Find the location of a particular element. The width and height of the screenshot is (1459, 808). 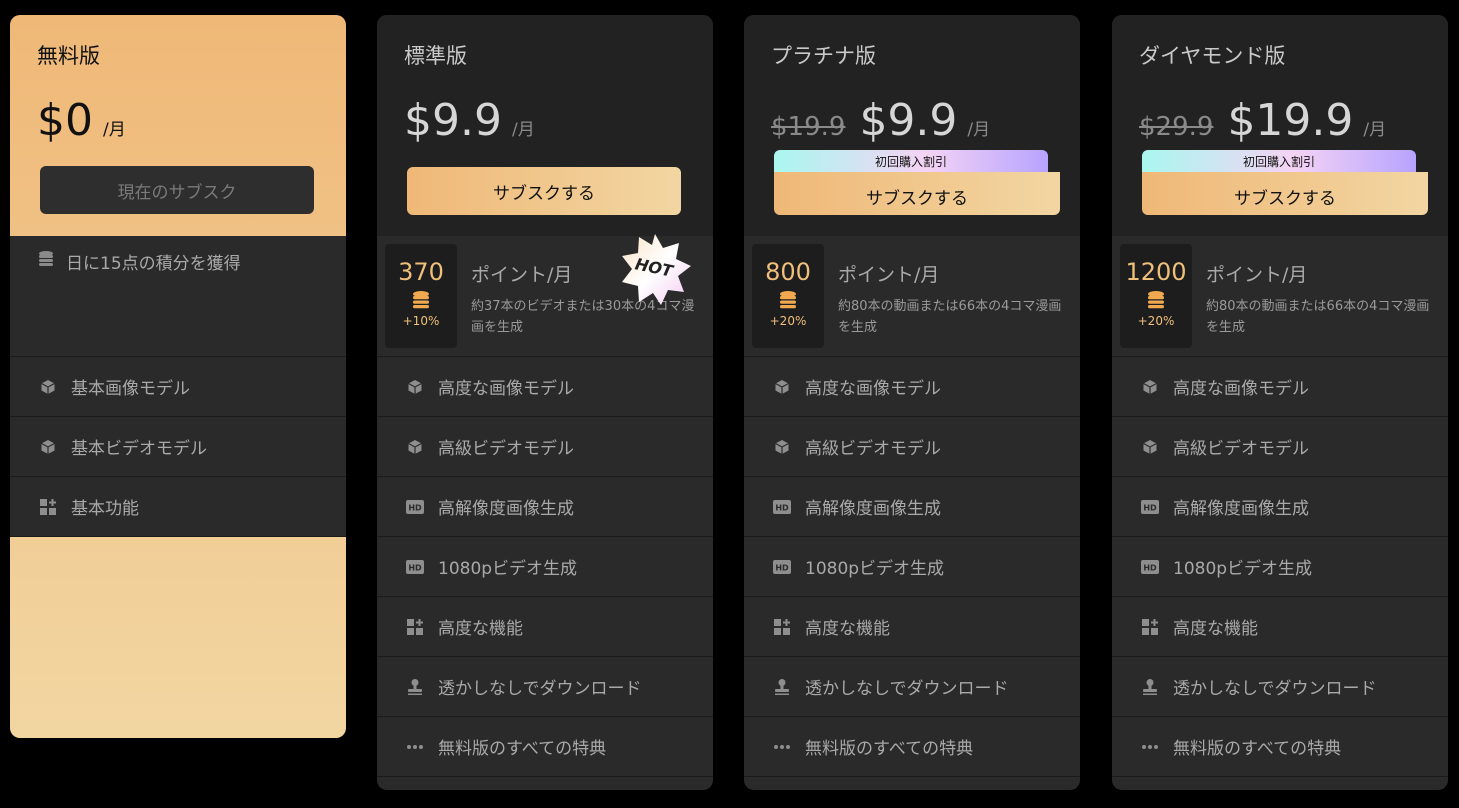

feature-item: 基本画像モデル is located at coordinates (178, 387).